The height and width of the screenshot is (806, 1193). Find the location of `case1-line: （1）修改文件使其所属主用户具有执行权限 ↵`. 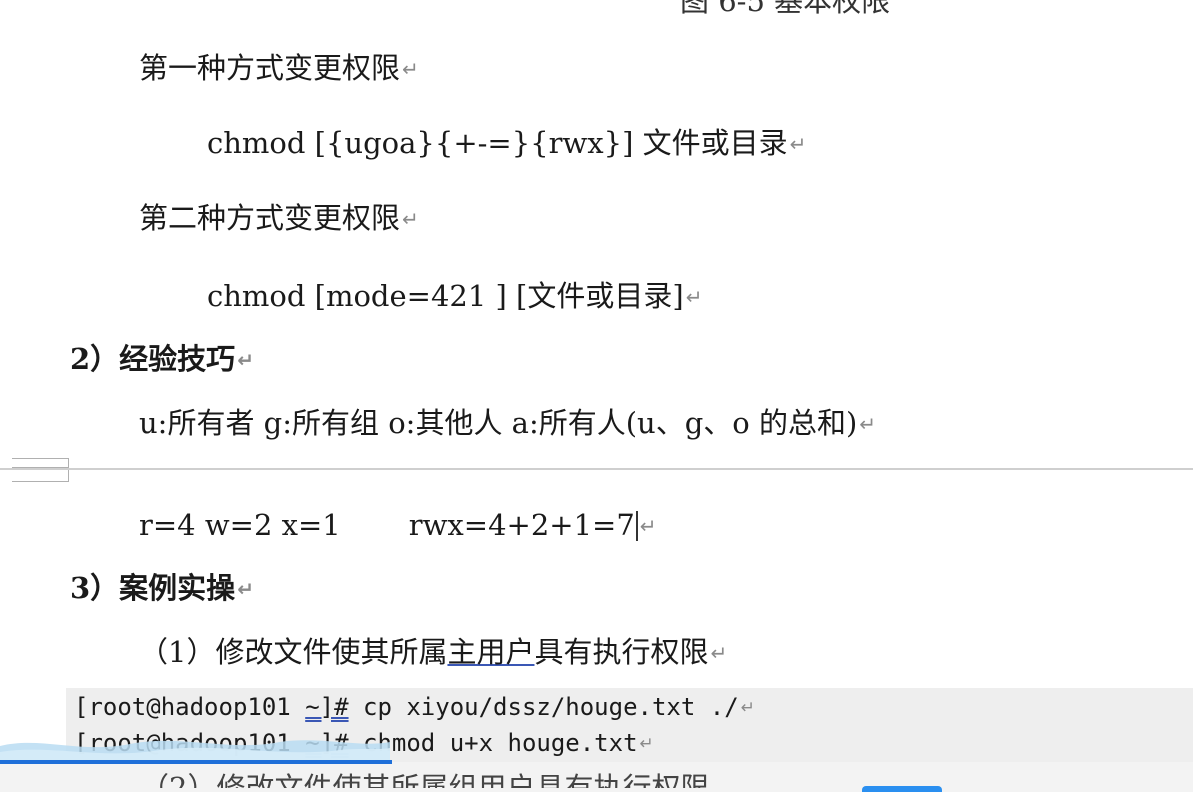

case1-line: （1）修改文件使其所属主用户具有执行权限 ↵ is located at coordinates (433, 652).